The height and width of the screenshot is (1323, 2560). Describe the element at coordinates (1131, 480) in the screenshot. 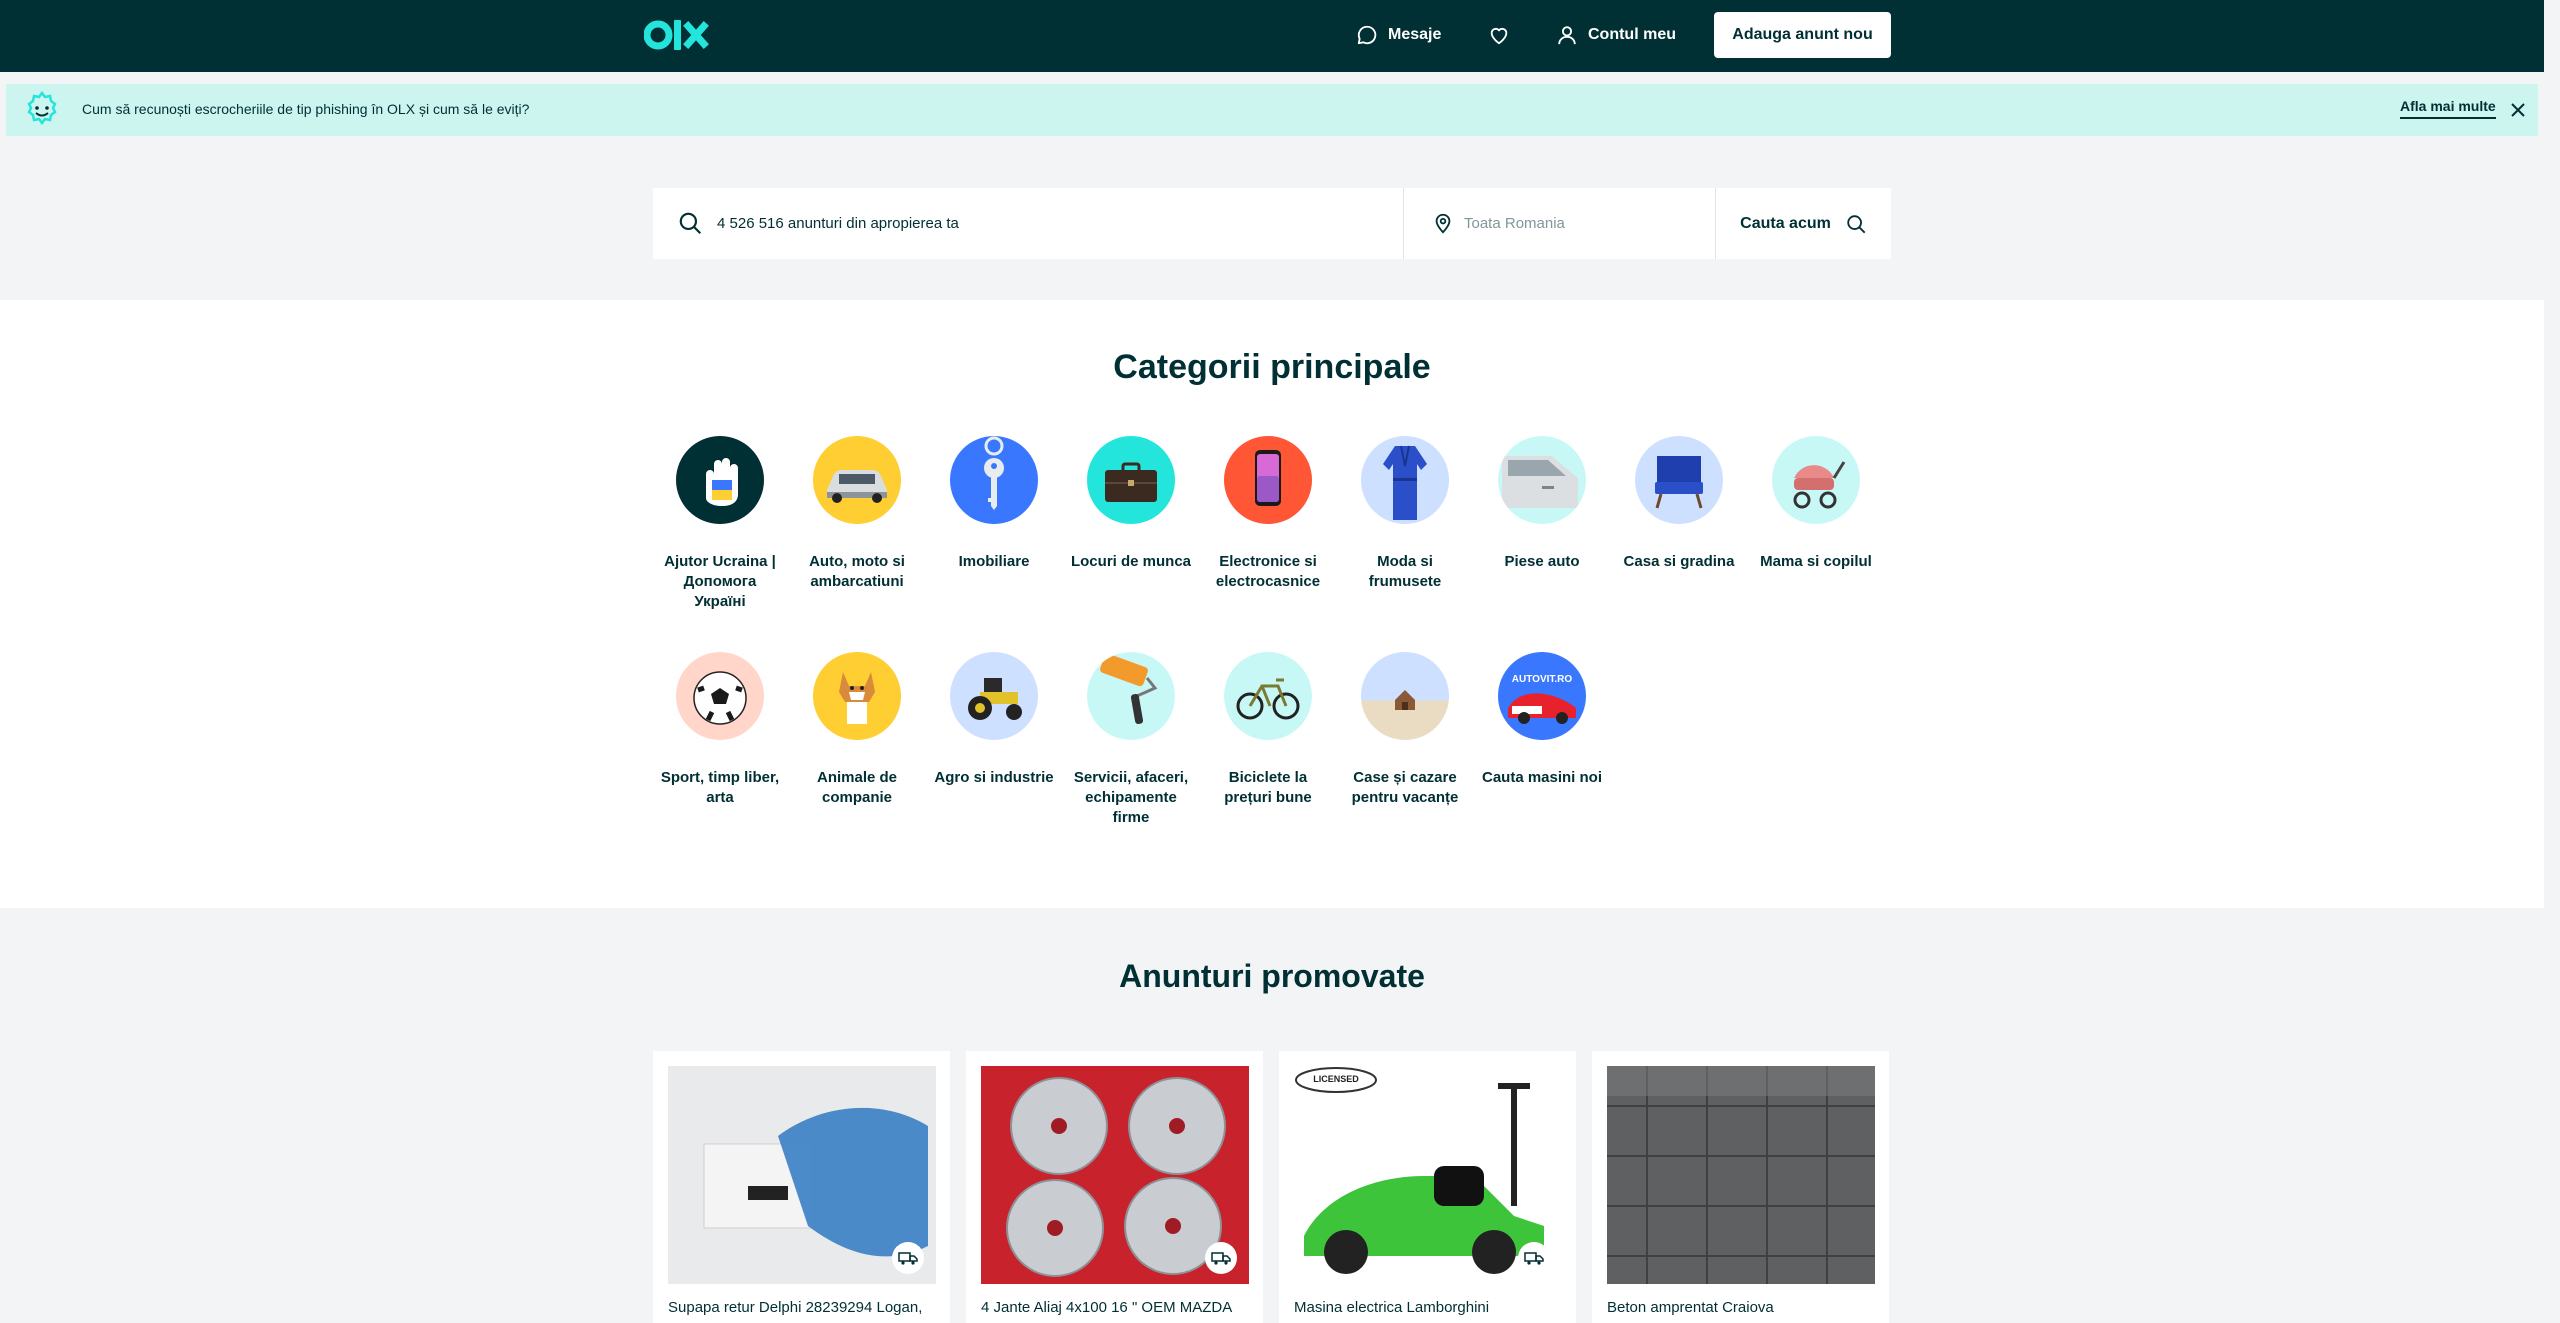

I see `briefcase-icon` at that location.